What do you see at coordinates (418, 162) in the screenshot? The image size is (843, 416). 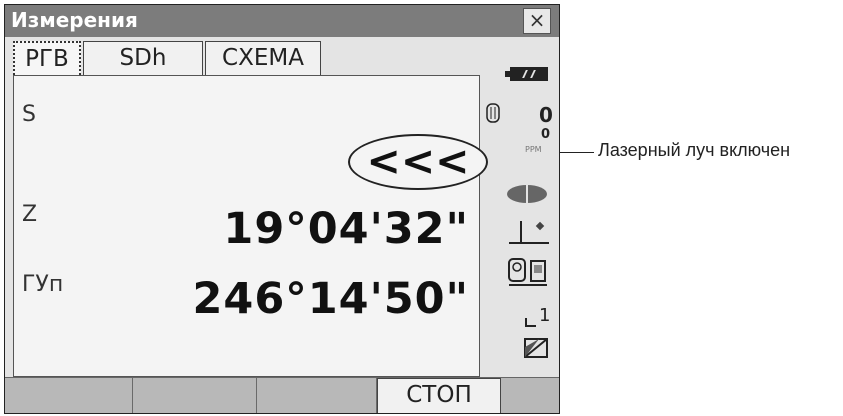 I see `laser-indicator: <<<` at bounding box center [418, 162].